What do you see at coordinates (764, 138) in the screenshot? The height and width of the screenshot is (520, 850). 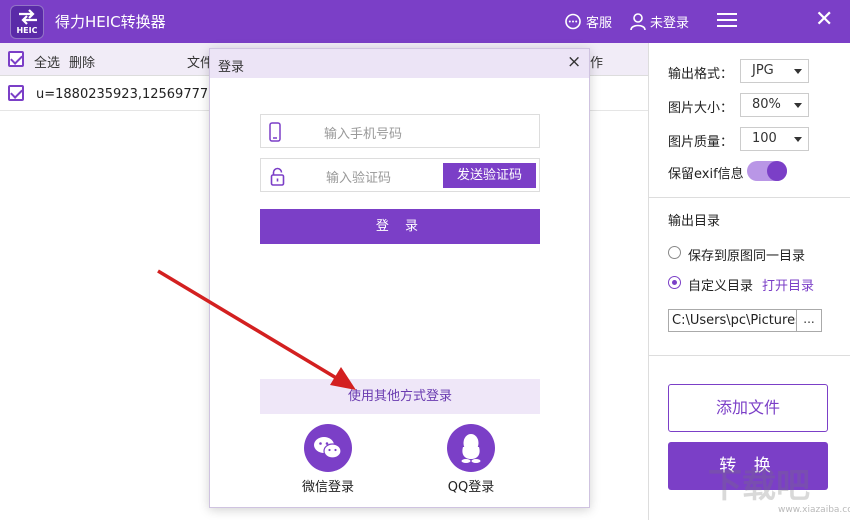 I see `image-quality-value: 100` at bounding box center [764, 138].